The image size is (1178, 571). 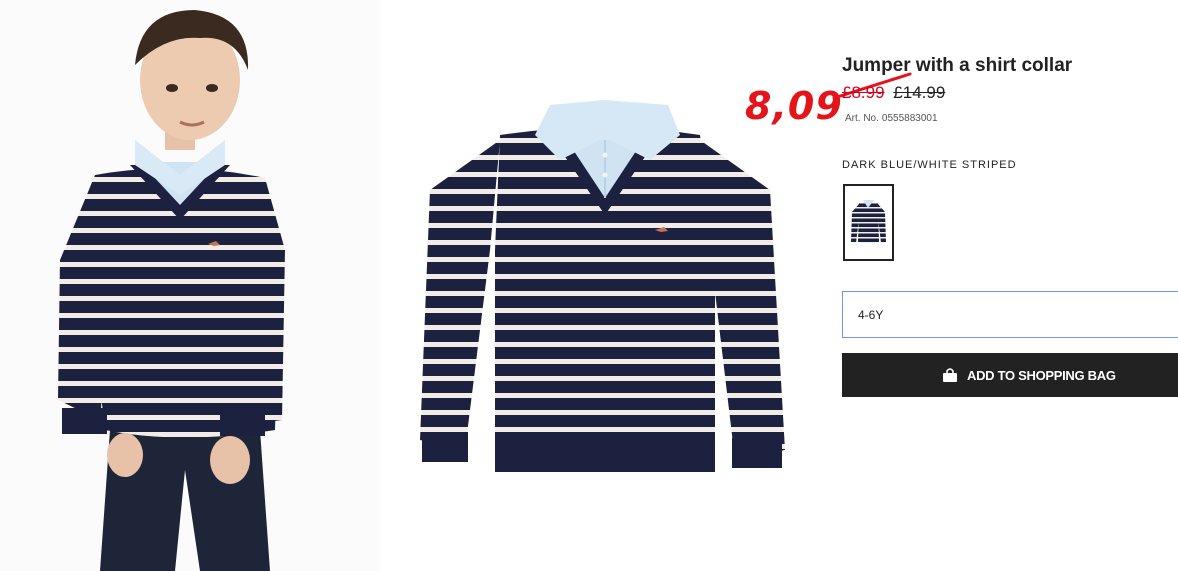 What do you see at coordinates (950, 375) in the screenshot?
I see `shopping-bag-icon` at bounding box center [950, 375].